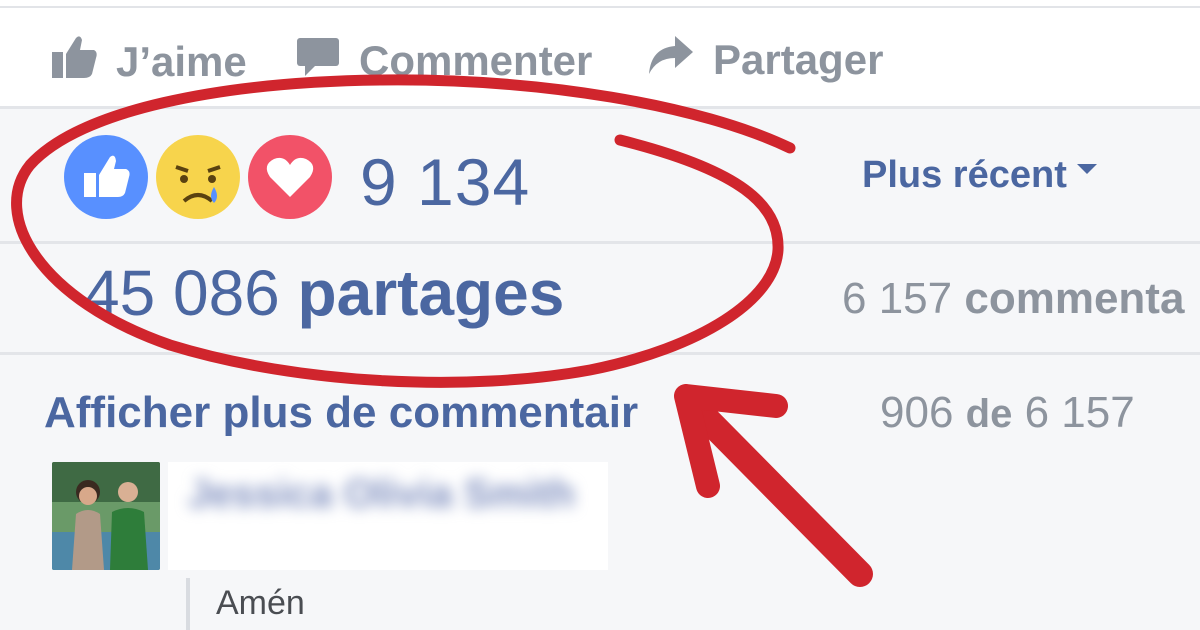  I want to click on total-count: 6 157, so click(1079, 412).